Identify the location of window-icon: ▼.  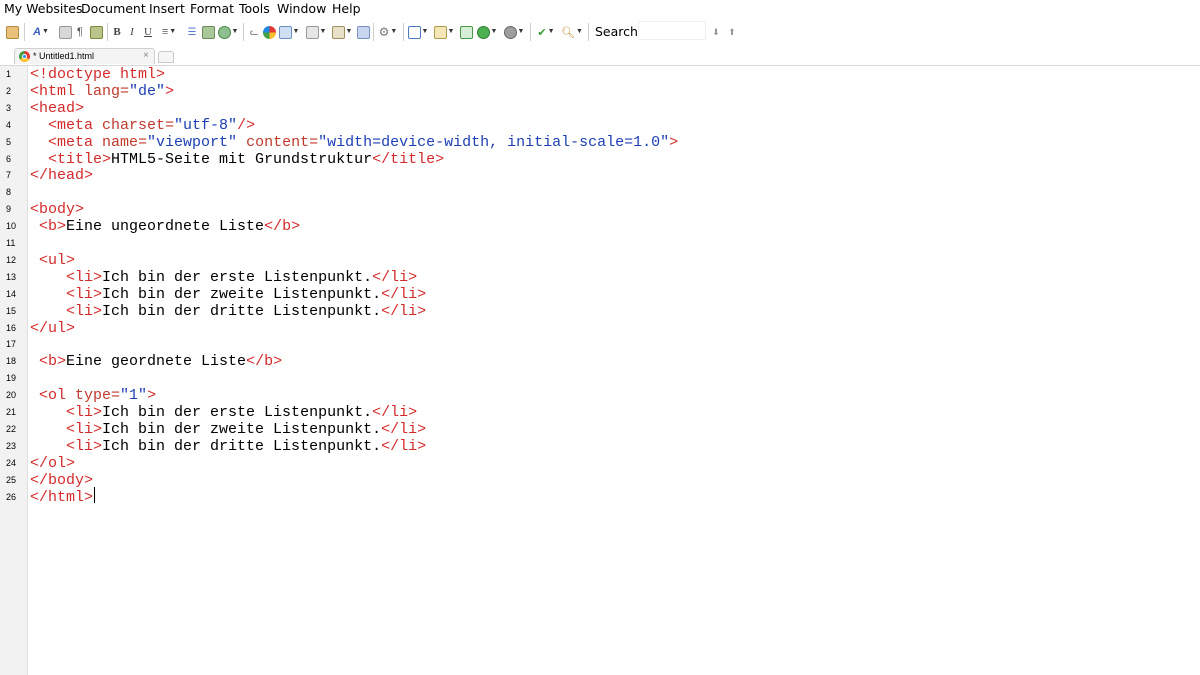
(444, 32).